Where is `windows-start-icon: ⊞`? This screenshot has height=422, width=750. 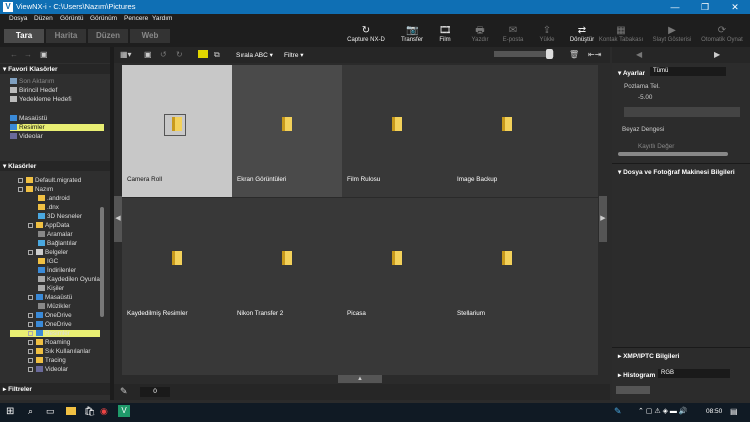 windows-start-icon: ⊞ is located at coordinates (10, 411).